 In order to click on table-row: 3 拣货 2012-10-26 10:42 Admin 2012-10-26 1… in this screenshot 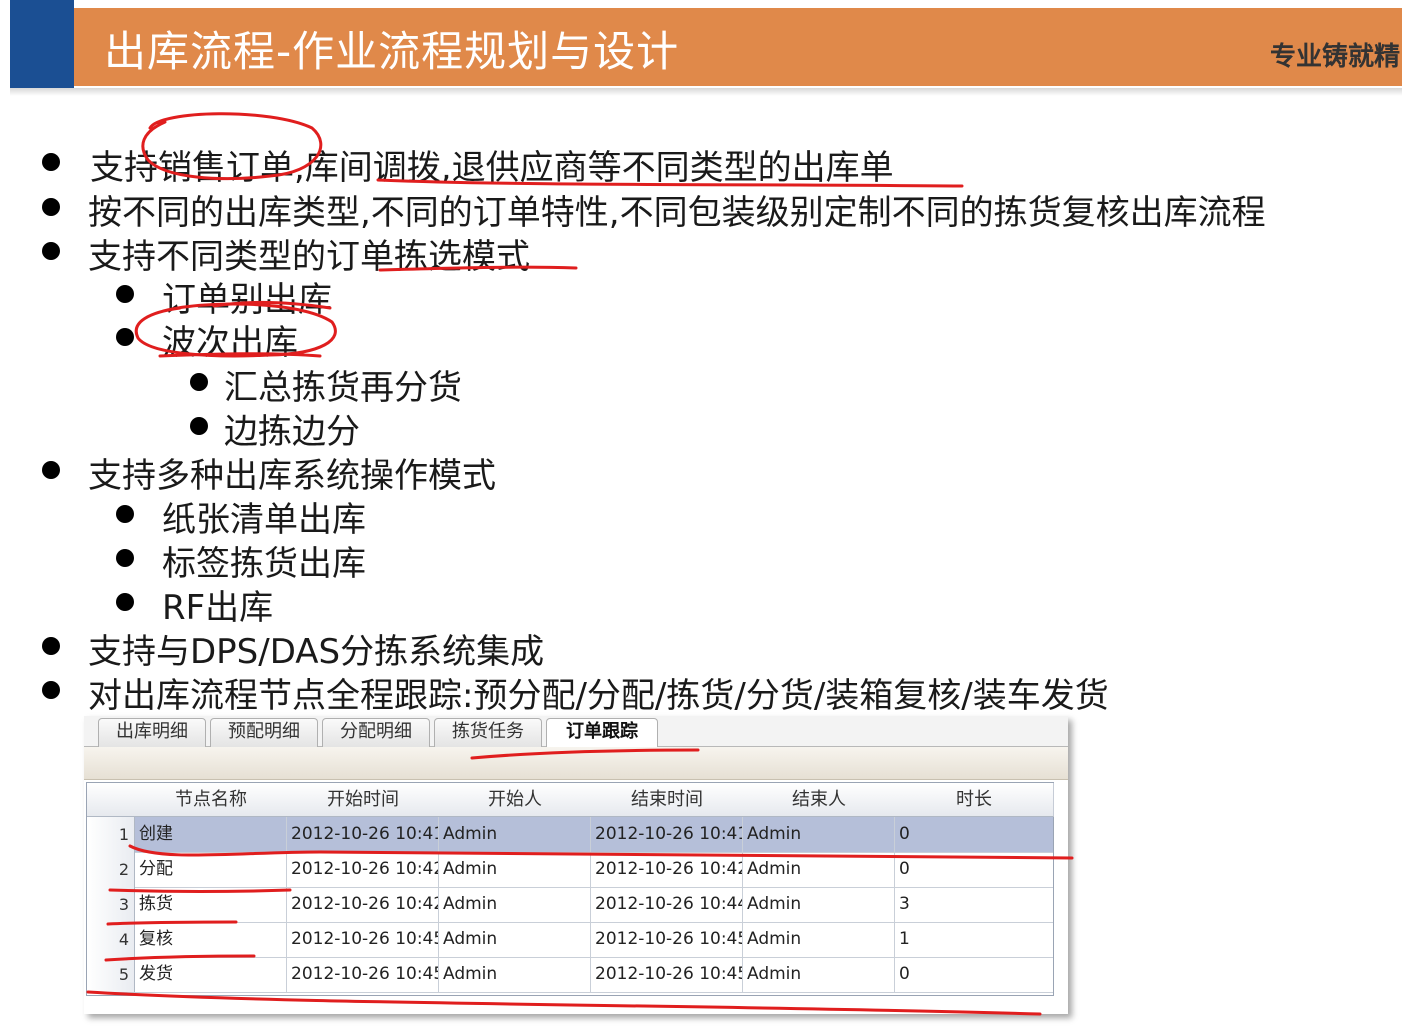, I will do `click(570, 905)`.